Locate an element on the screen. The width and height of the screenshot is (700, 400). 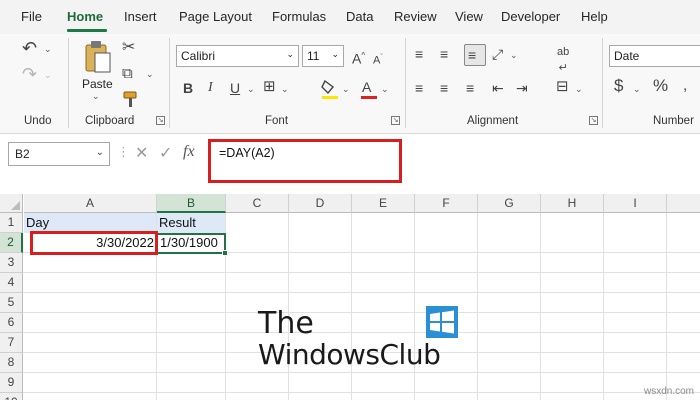
alignment-launcher-icon: ↘ is located at coordinates (593, 120).